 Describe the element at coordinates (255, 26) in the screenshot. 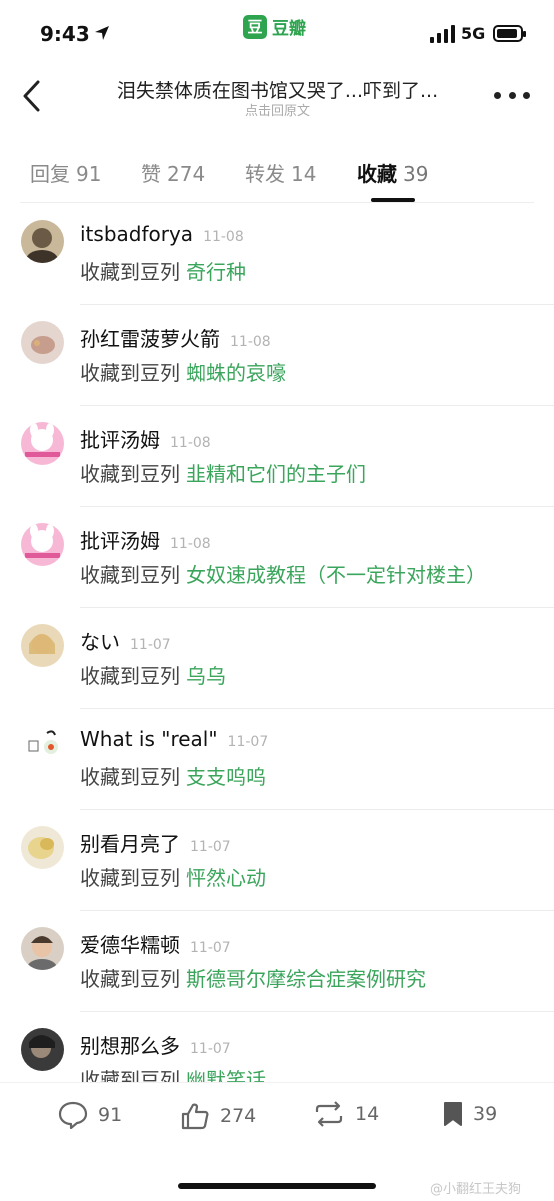

I see `douban-app-icon: 豆` at that location.